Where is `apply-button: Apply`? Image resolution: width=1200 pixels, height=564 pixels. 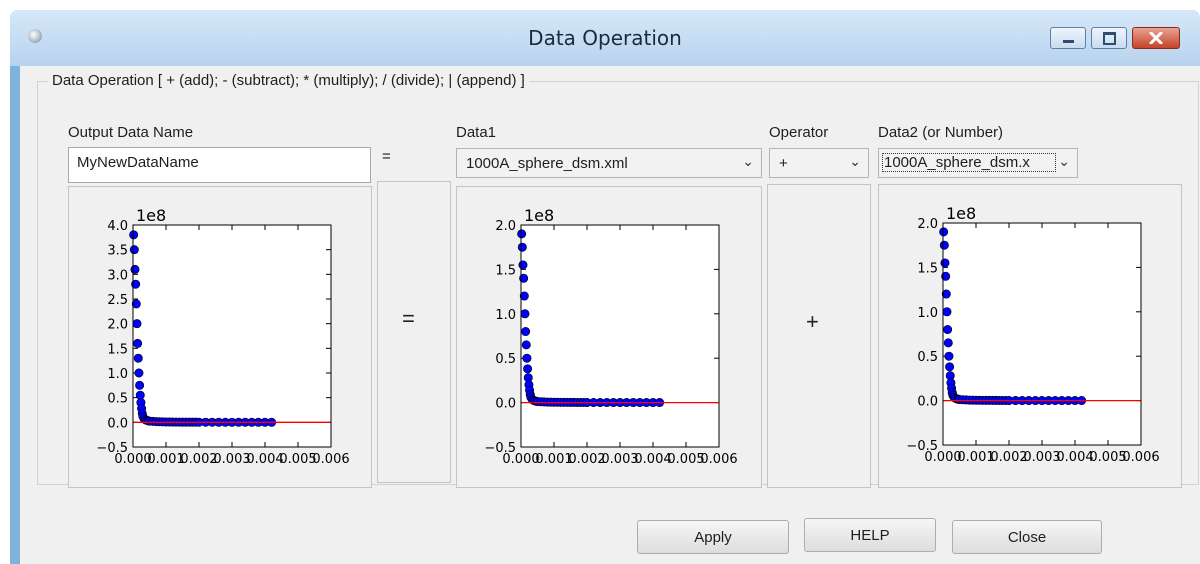
apply-button: Apply is located at coordinates (713, 537).